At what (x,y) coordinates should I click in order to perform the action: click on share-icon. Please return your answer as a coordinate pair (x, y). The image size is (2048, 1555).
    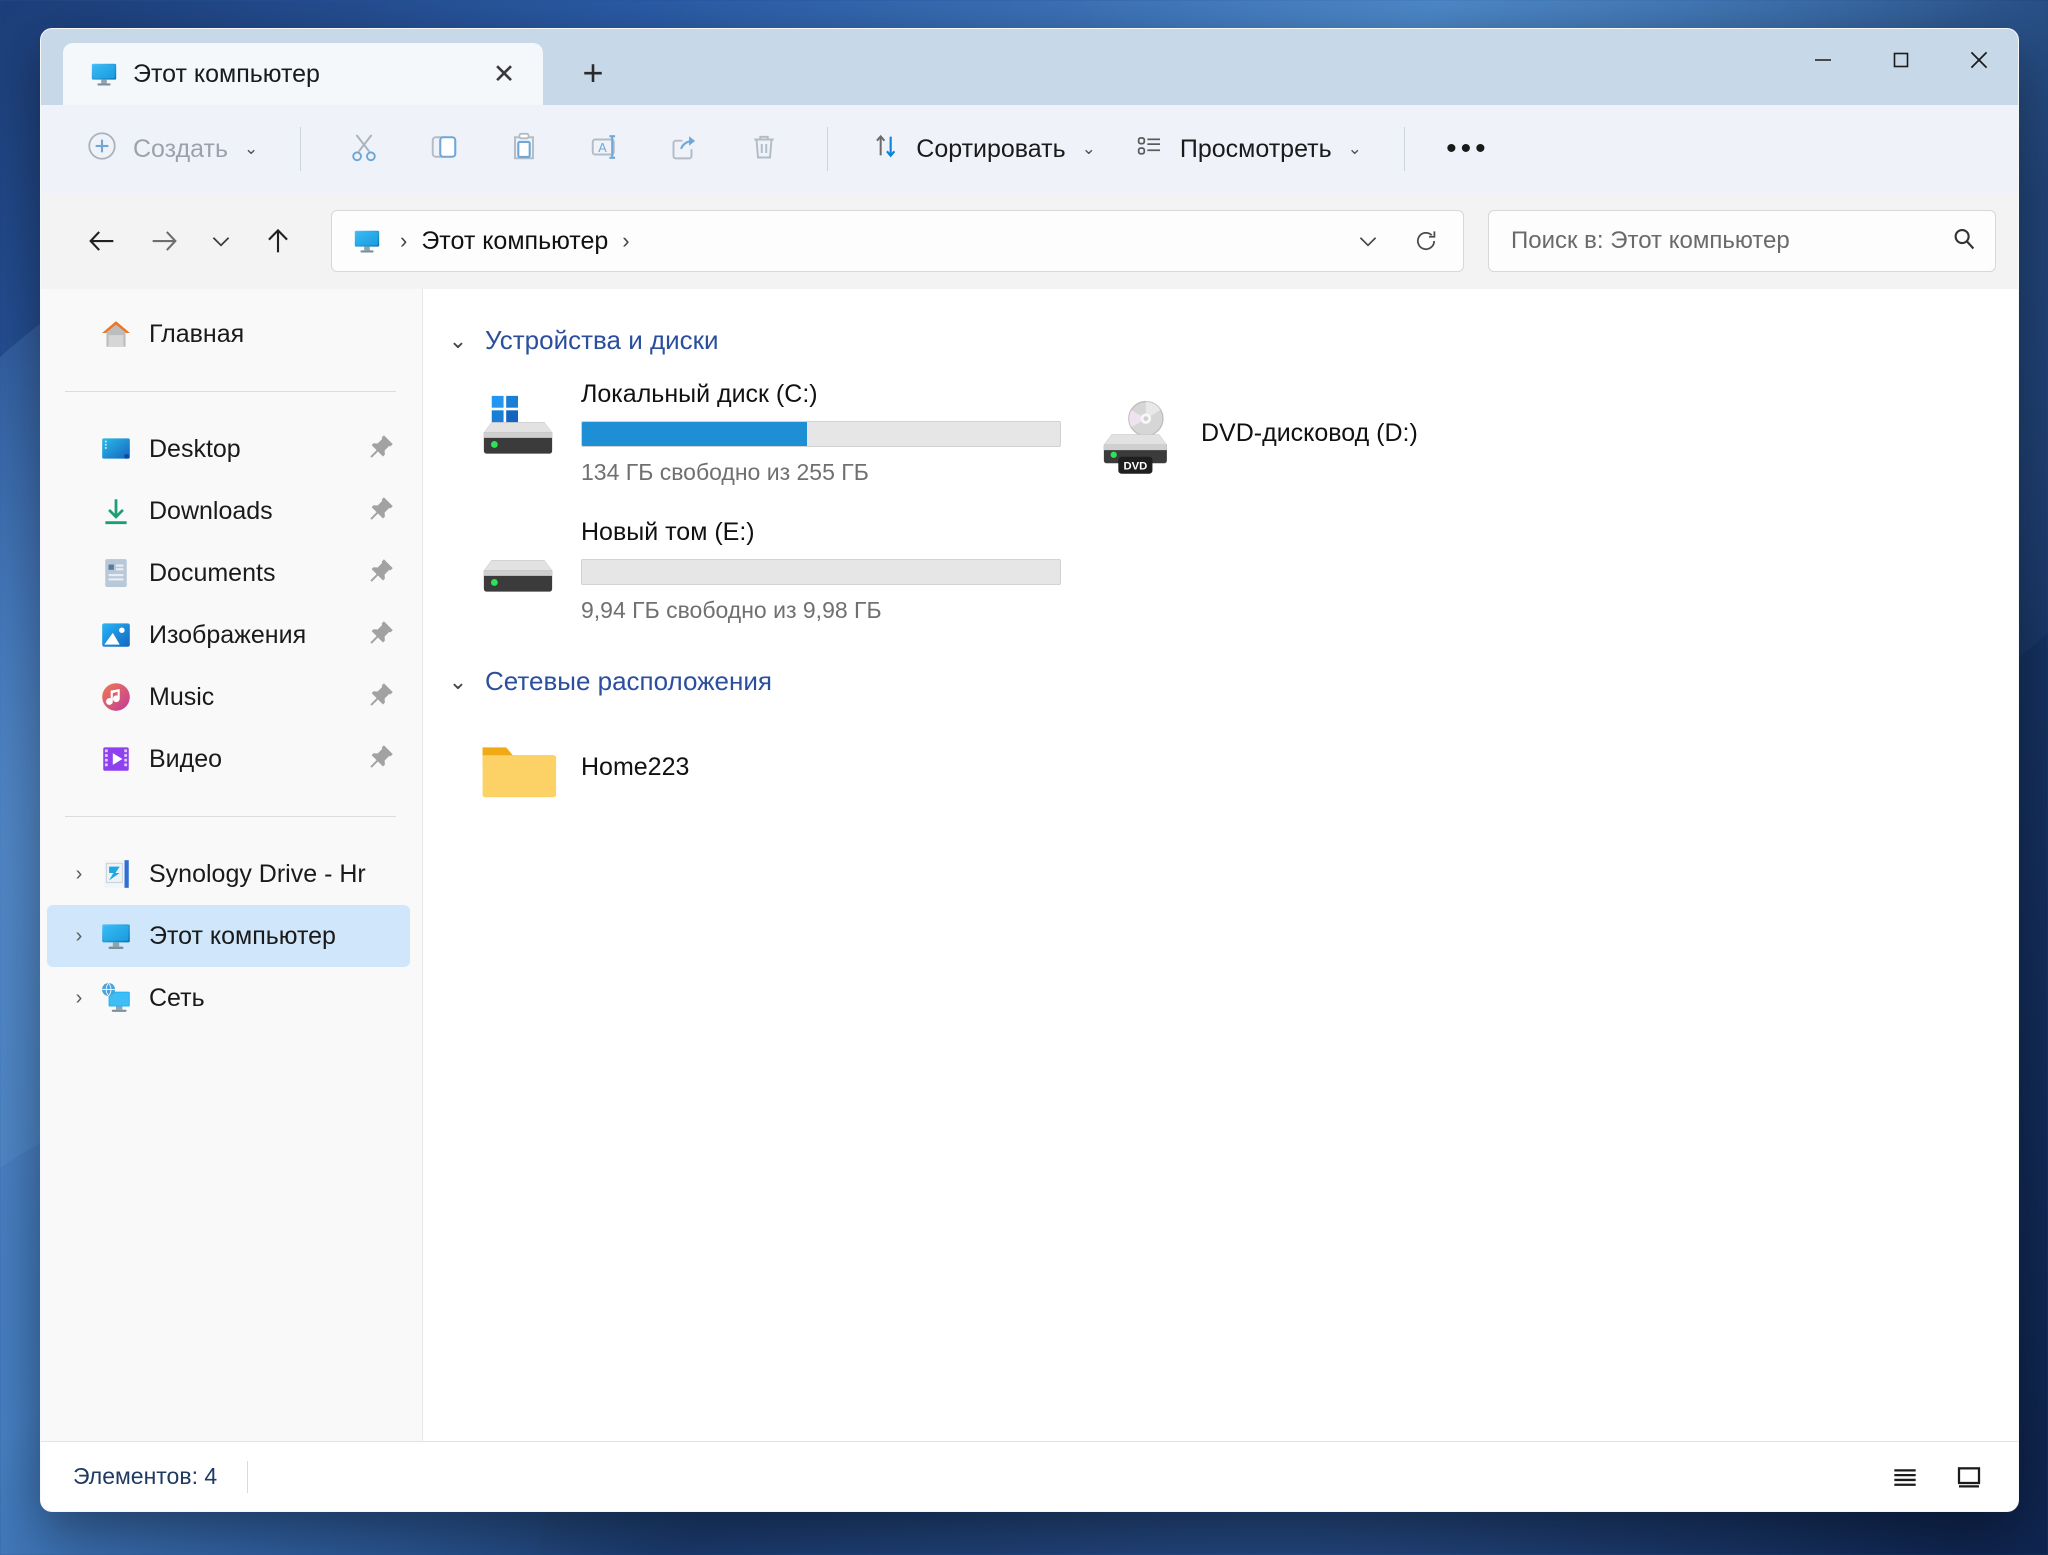
    Looking at the image, I should click on (684, 149).